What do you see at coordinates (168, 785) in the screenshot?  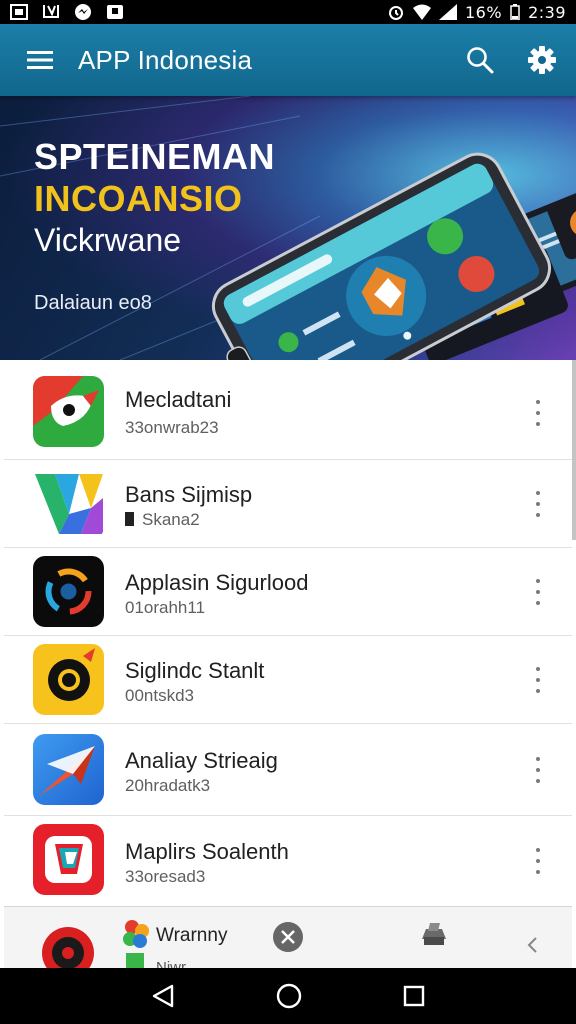 I see `app-subtitle-text: 20hradatk3` at bounding box center [168, 785].